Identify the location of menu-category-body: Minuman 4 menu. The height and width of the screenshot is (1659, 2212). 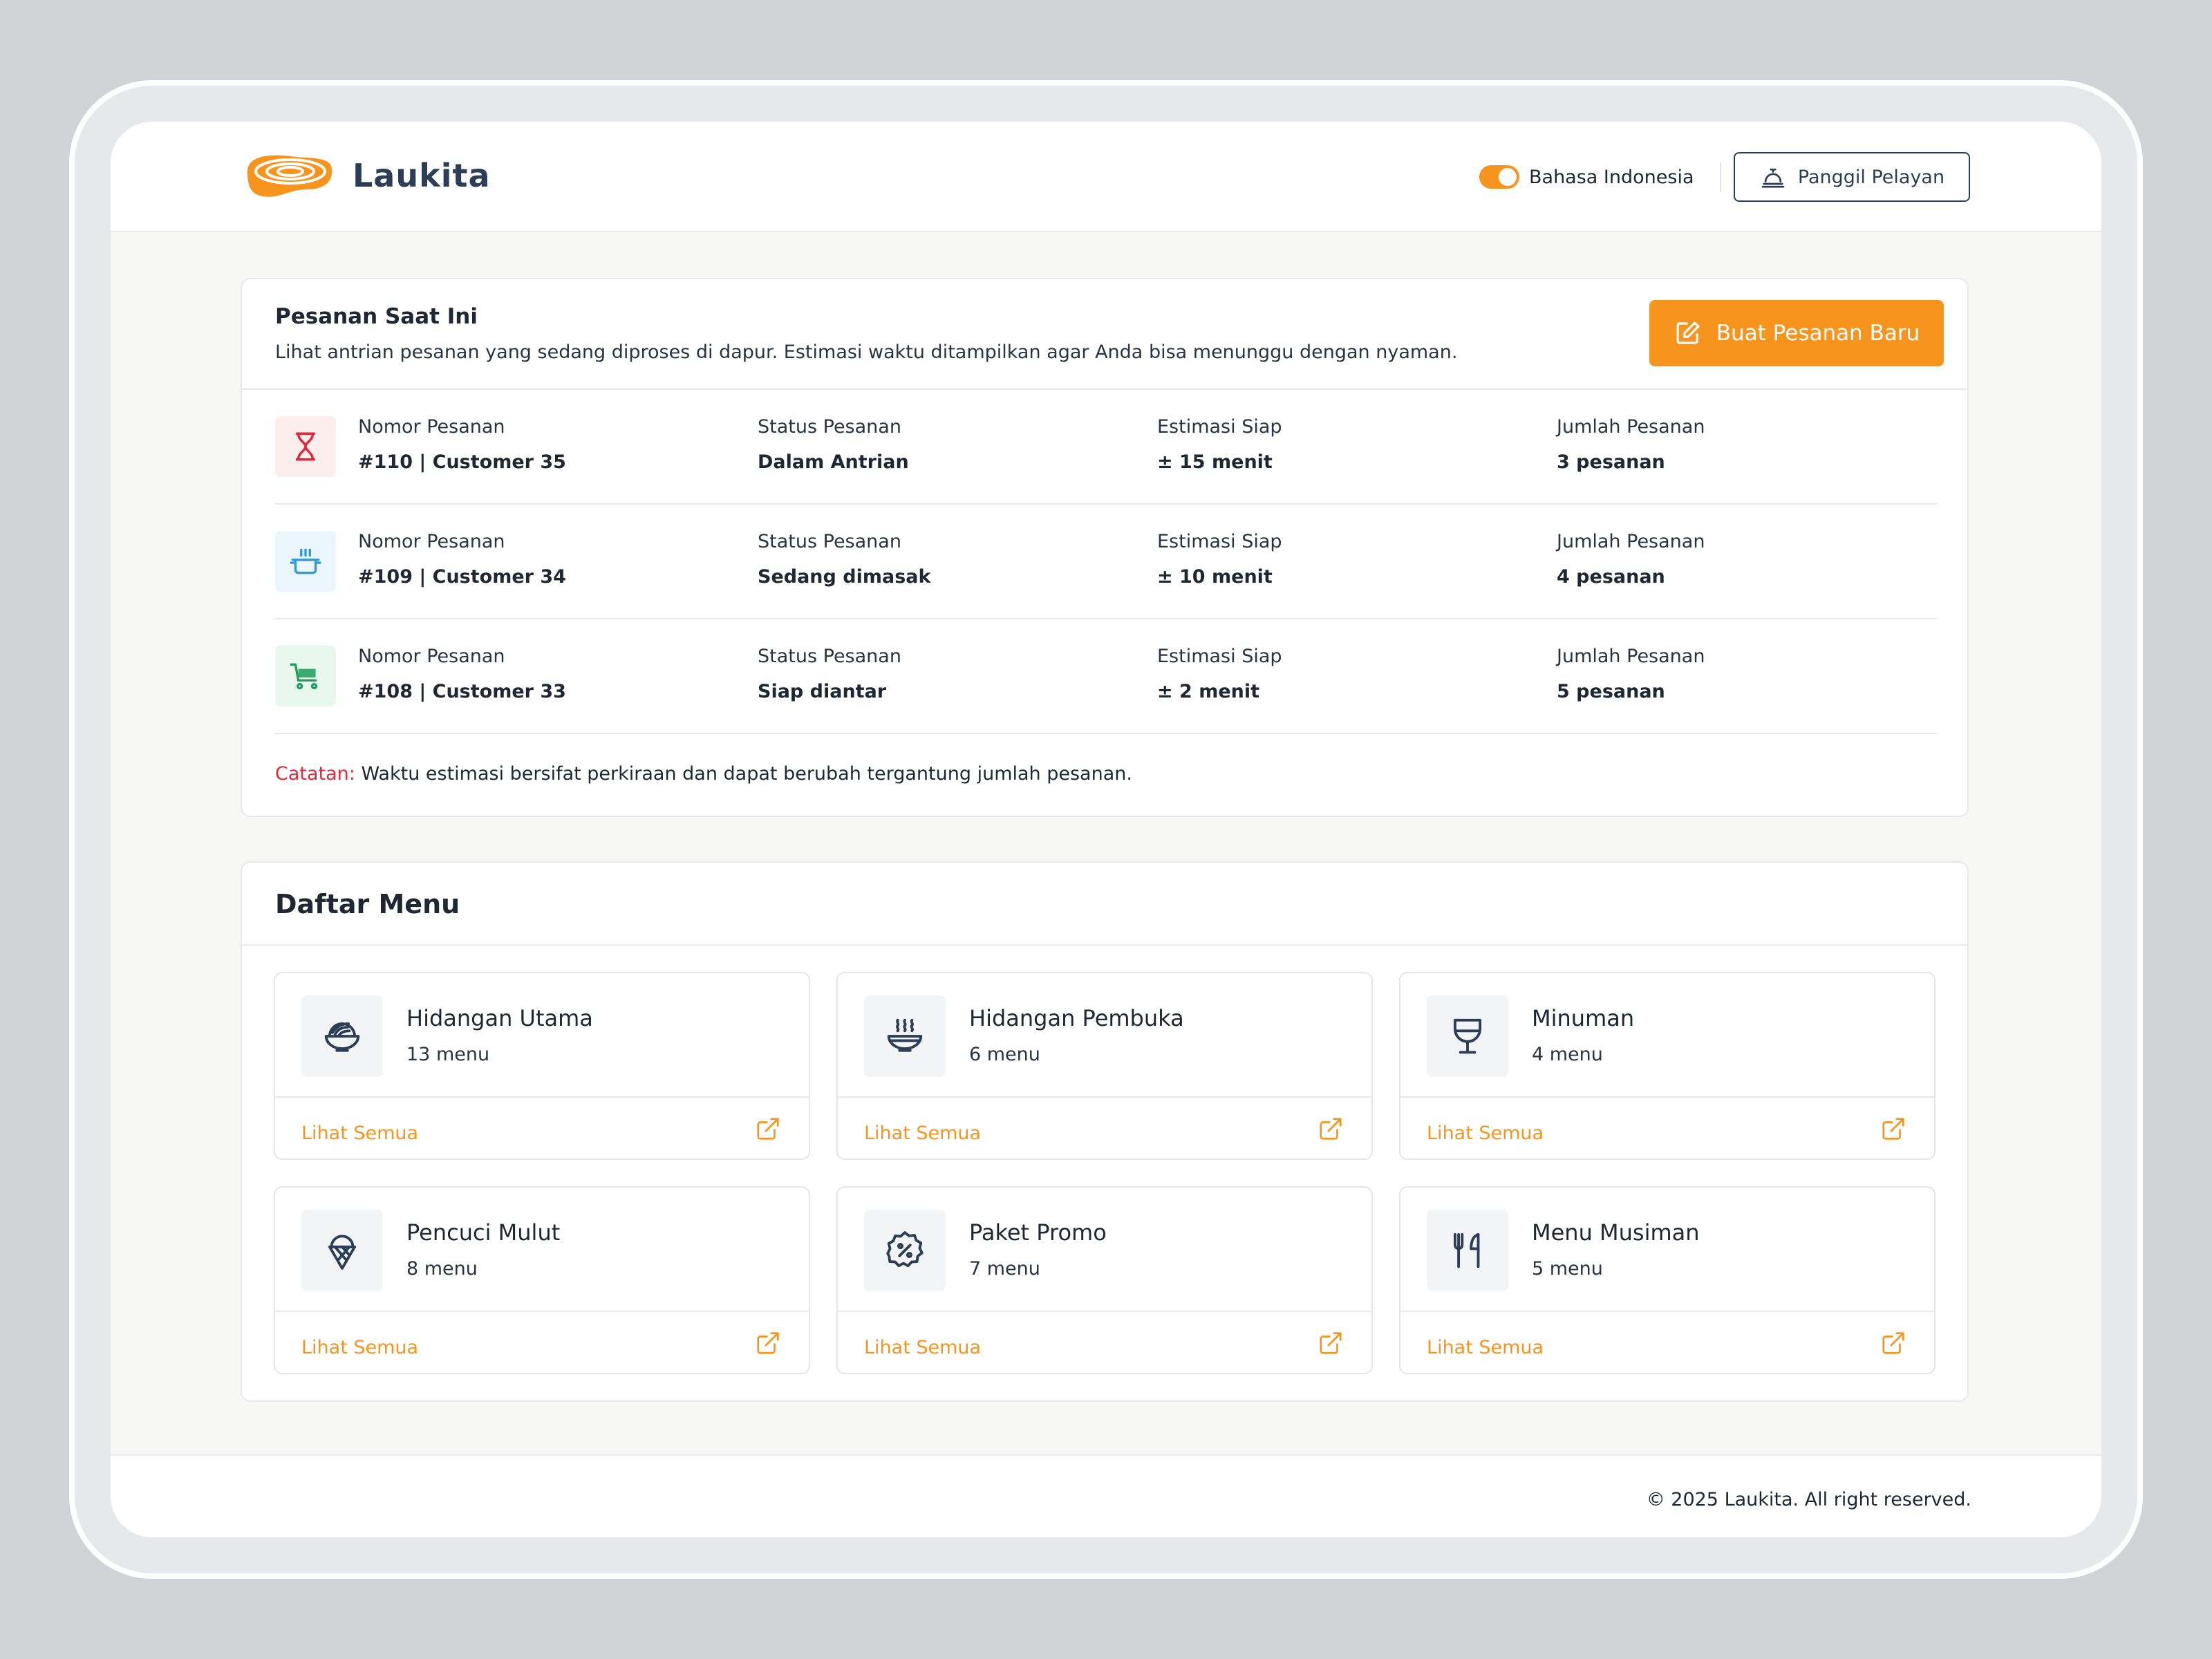
(1667, 1035).